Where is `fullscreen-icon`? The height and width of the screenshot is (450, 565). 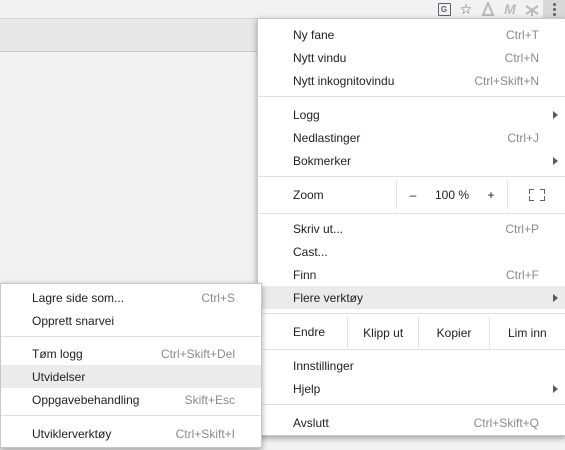 fullscreen-icon is located at coordinates (537, 195).